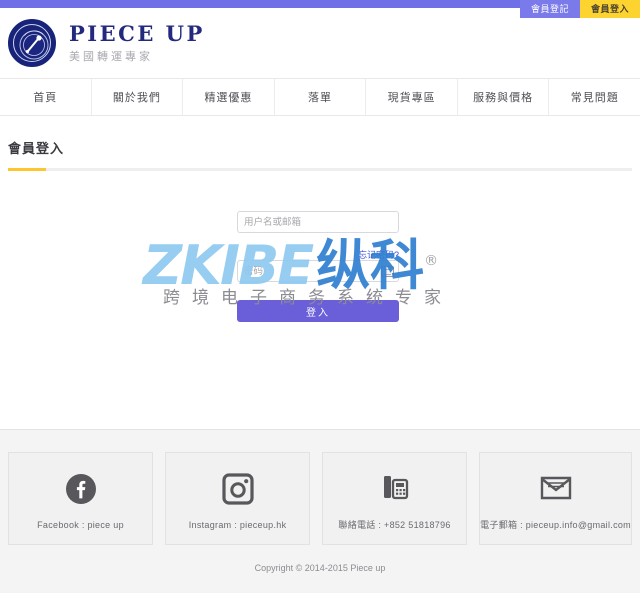  I want to click on instagram-icon, so click(237, 489).